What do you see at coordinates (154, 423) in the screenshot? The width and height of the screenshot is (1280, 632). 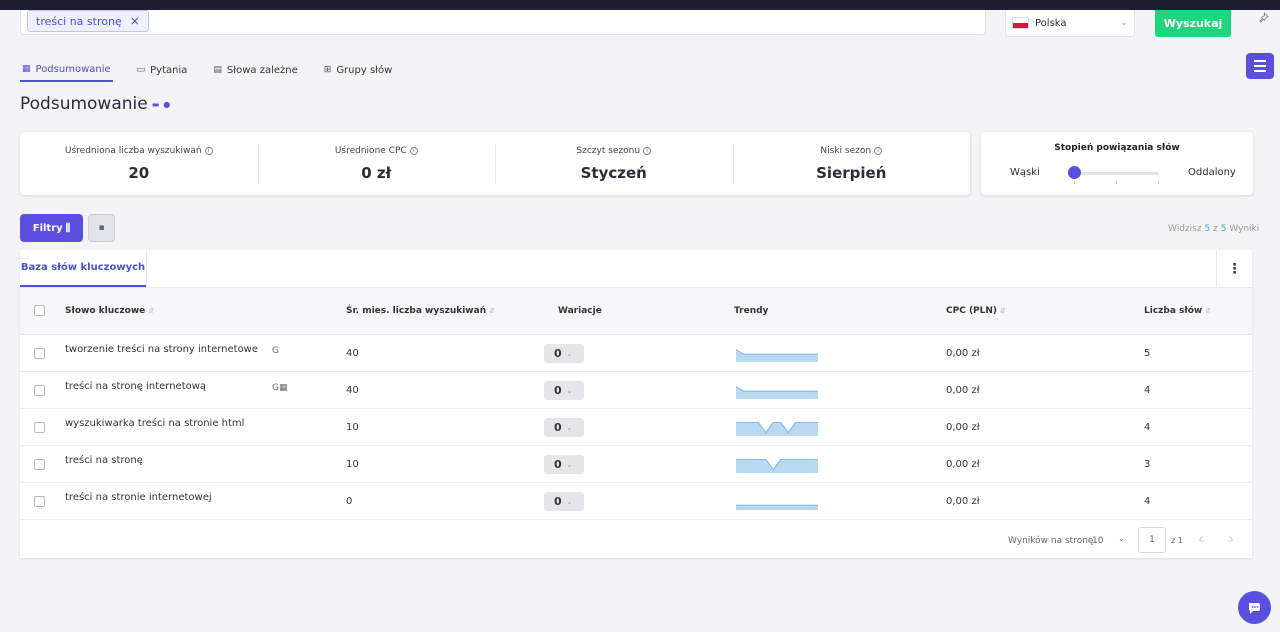 I see `keyword-cell: wyszukiwarka treści na stronie html` at bounding box center [154, 423].